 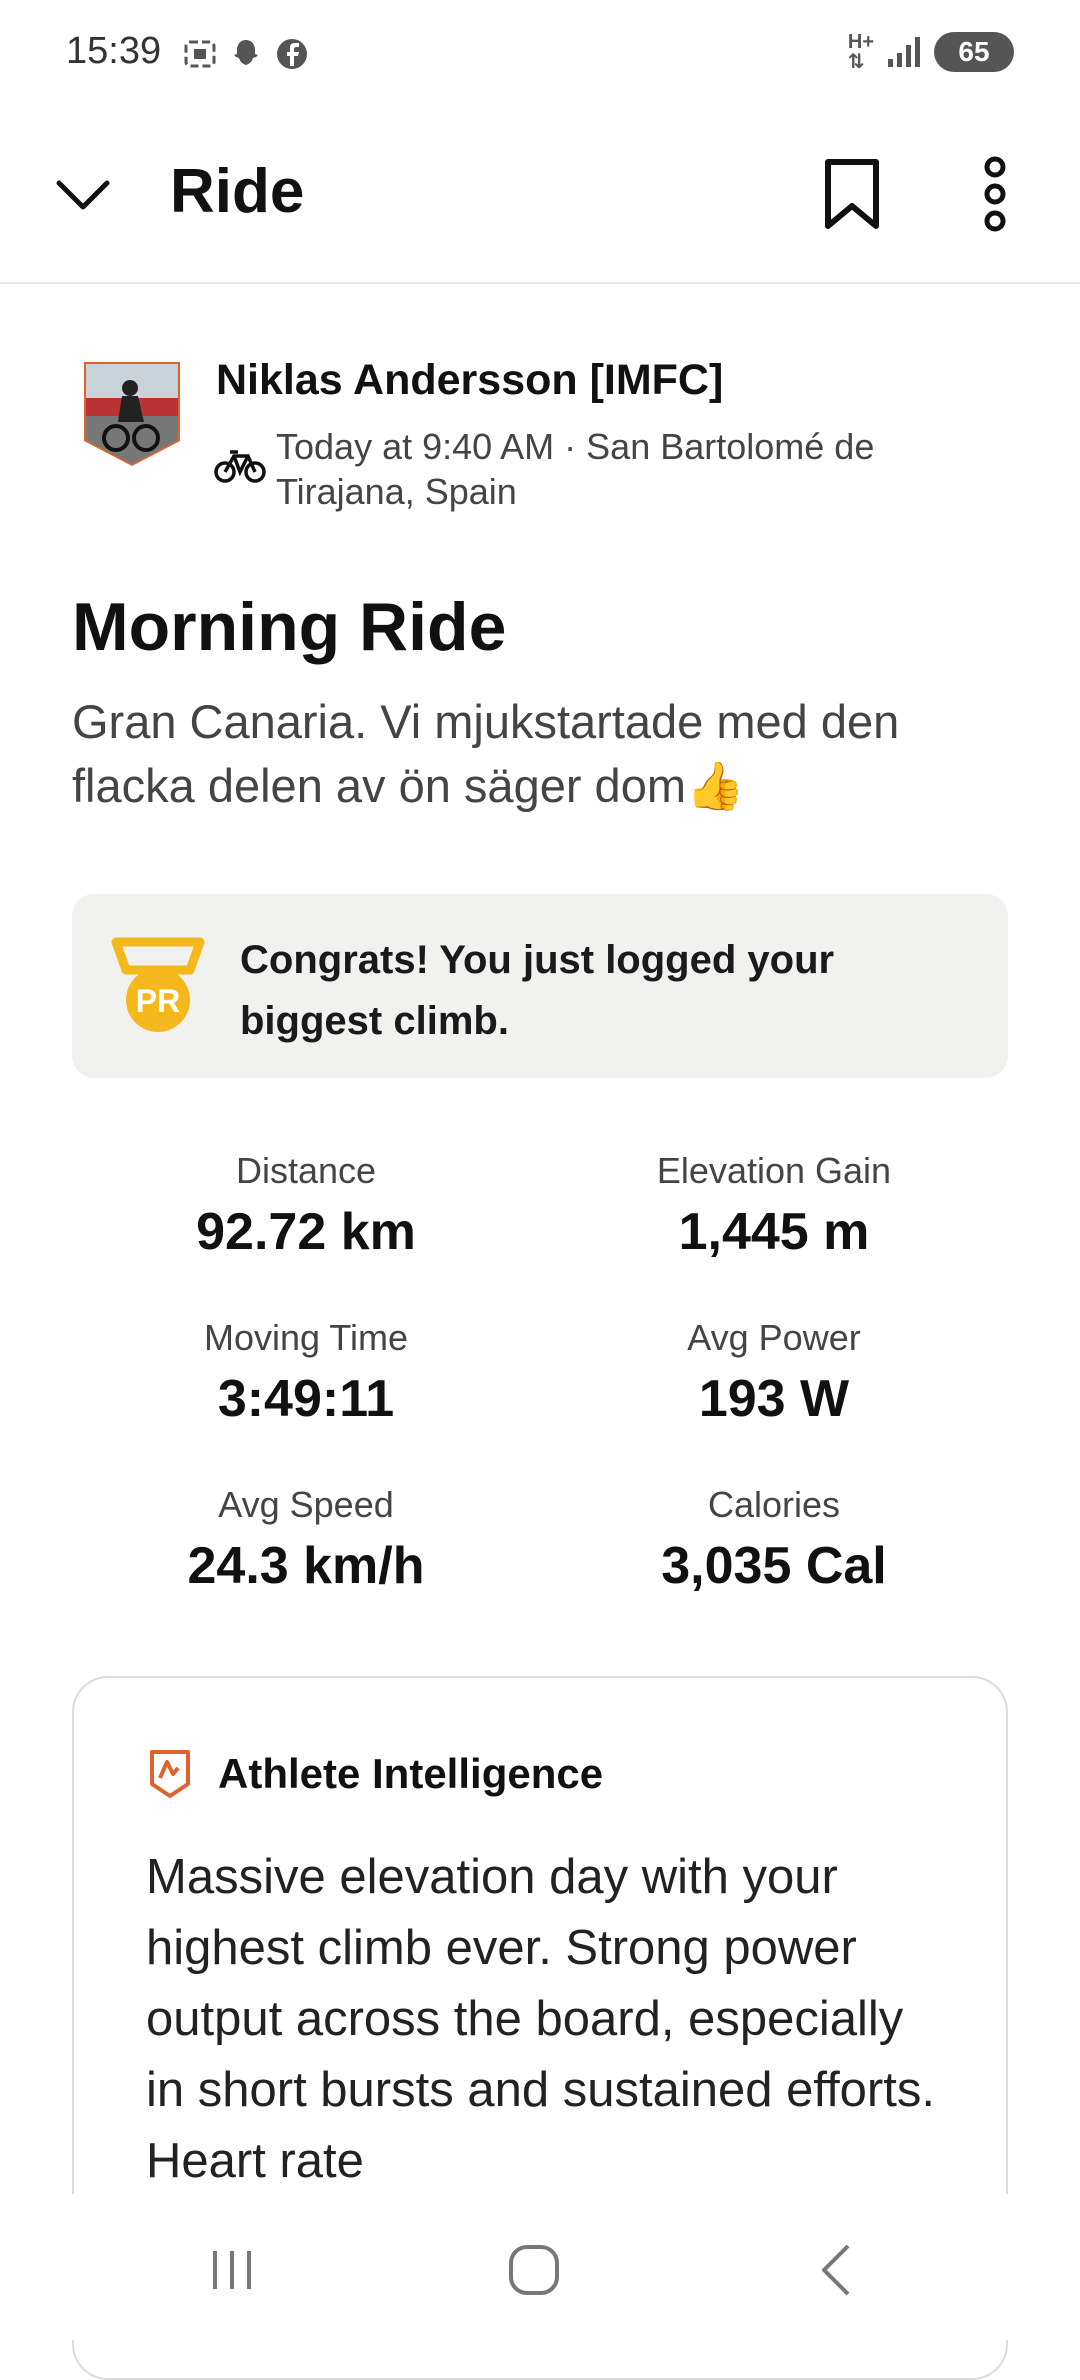 I want to click on bookmark-button, so click(x=852, y=194).